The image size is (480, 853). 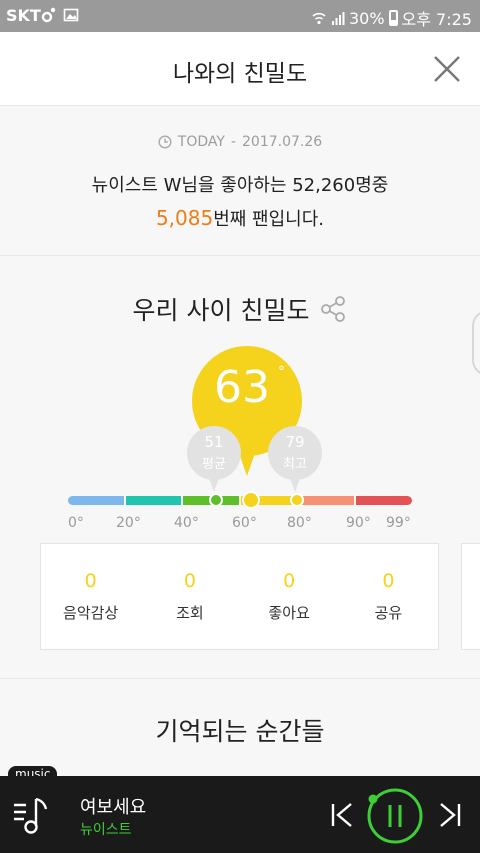 I want to click on scale-tick-label: 90°, so click(x=358, y=523).